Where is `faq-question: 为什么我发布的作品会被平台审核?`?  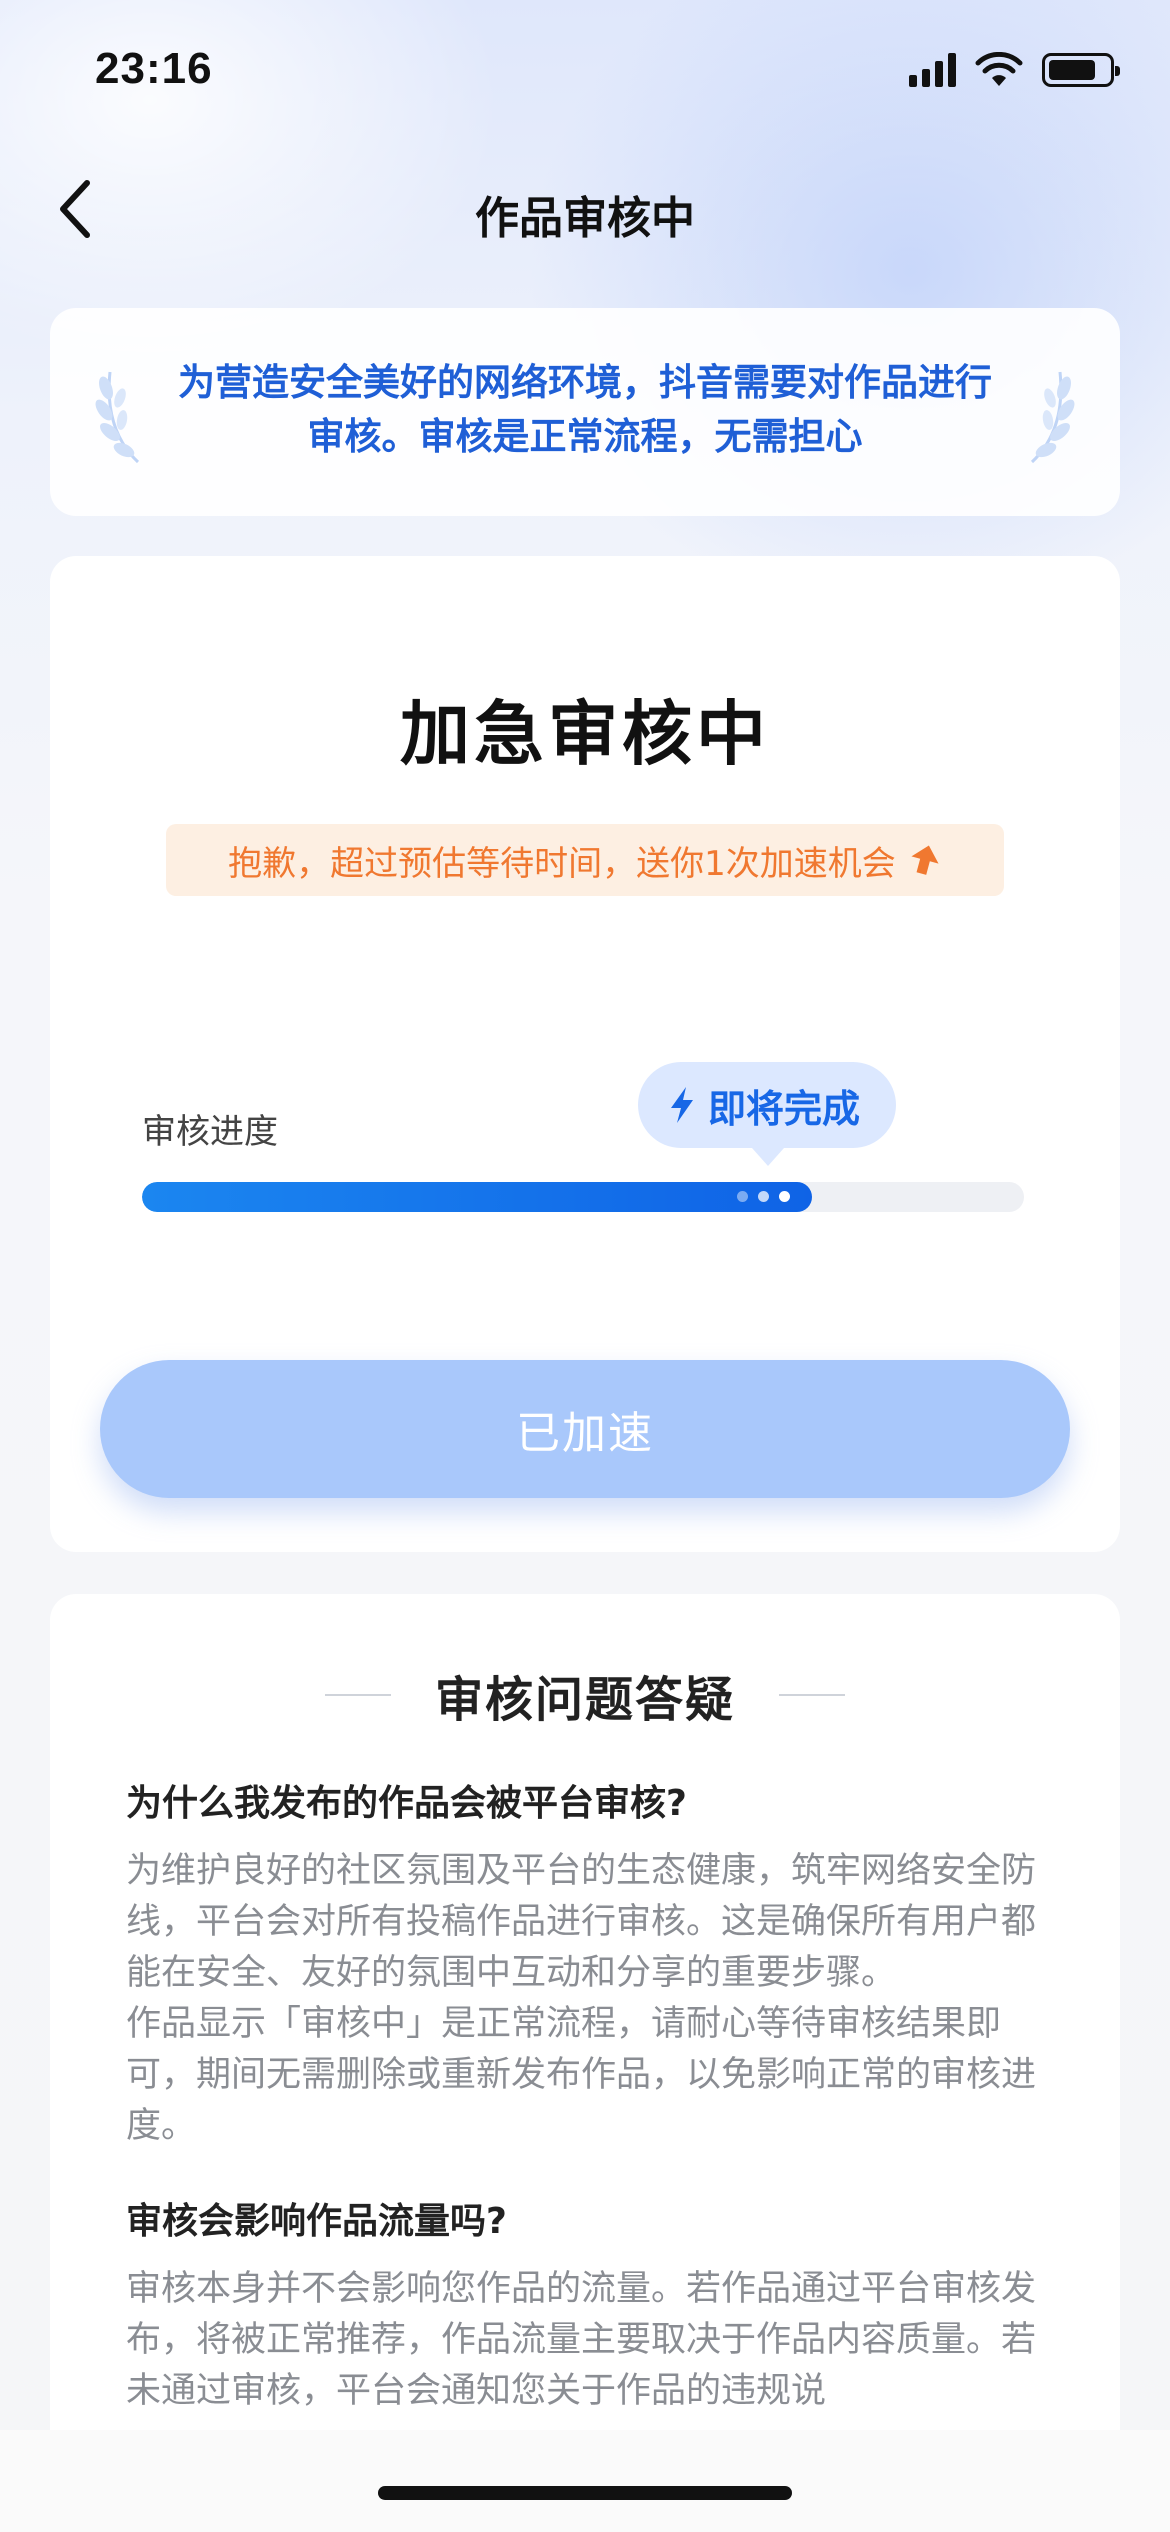 faq-question: 为什么我发布的作品会被平台审核? is located at coordinates (406, 1803).